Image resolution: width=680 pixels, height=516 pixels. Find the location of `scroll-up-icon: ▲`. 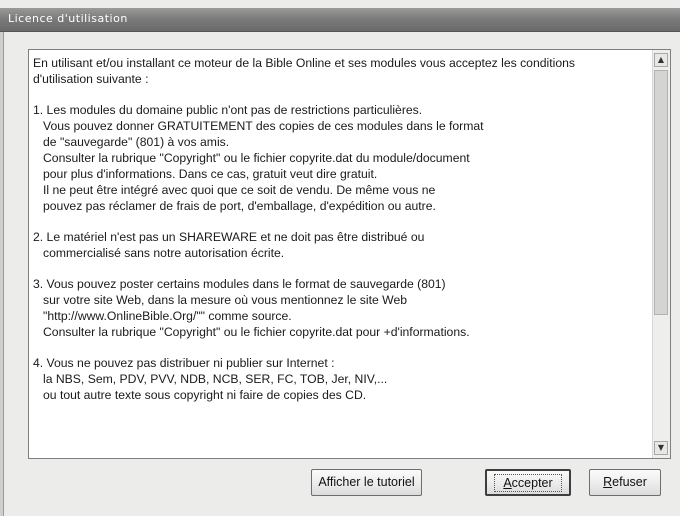

scroll-up-icon: ▲ is located at coordinates (661, 60).